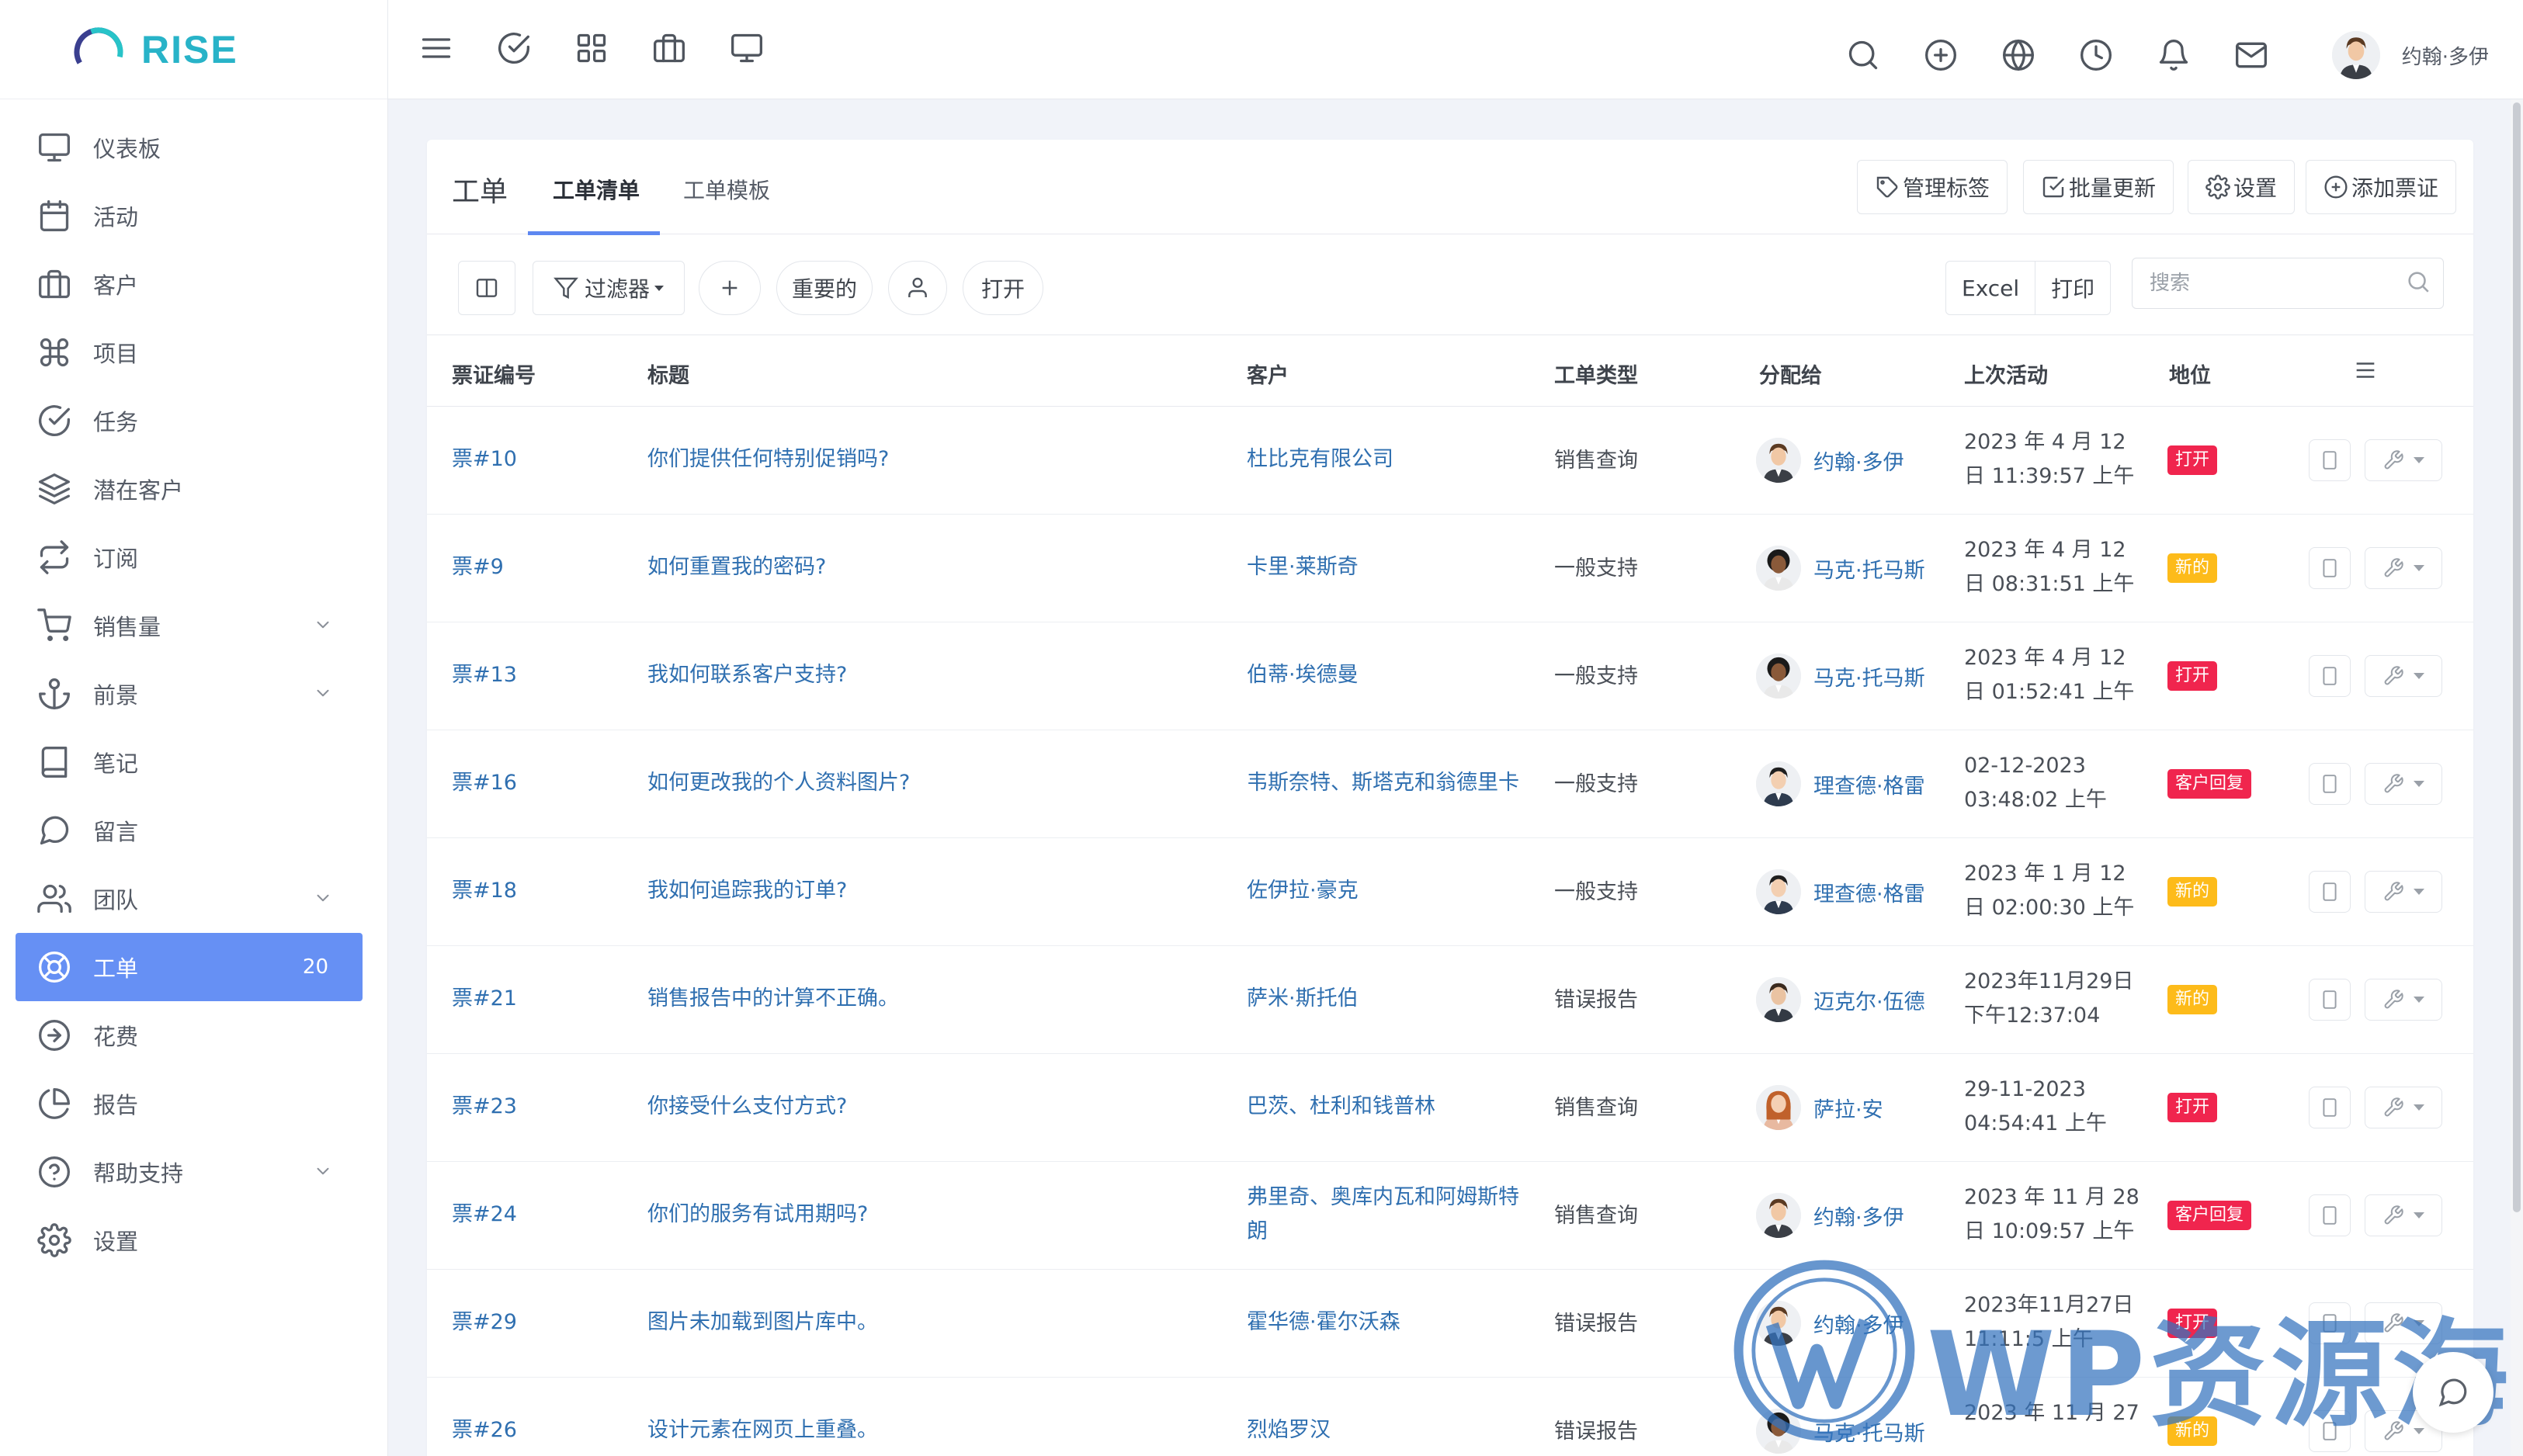 The height and width of the screenshot is (1456, 2523). Describe the element at coordinates (2018, 55) in the screenshot. I see `globe-button` at that location.